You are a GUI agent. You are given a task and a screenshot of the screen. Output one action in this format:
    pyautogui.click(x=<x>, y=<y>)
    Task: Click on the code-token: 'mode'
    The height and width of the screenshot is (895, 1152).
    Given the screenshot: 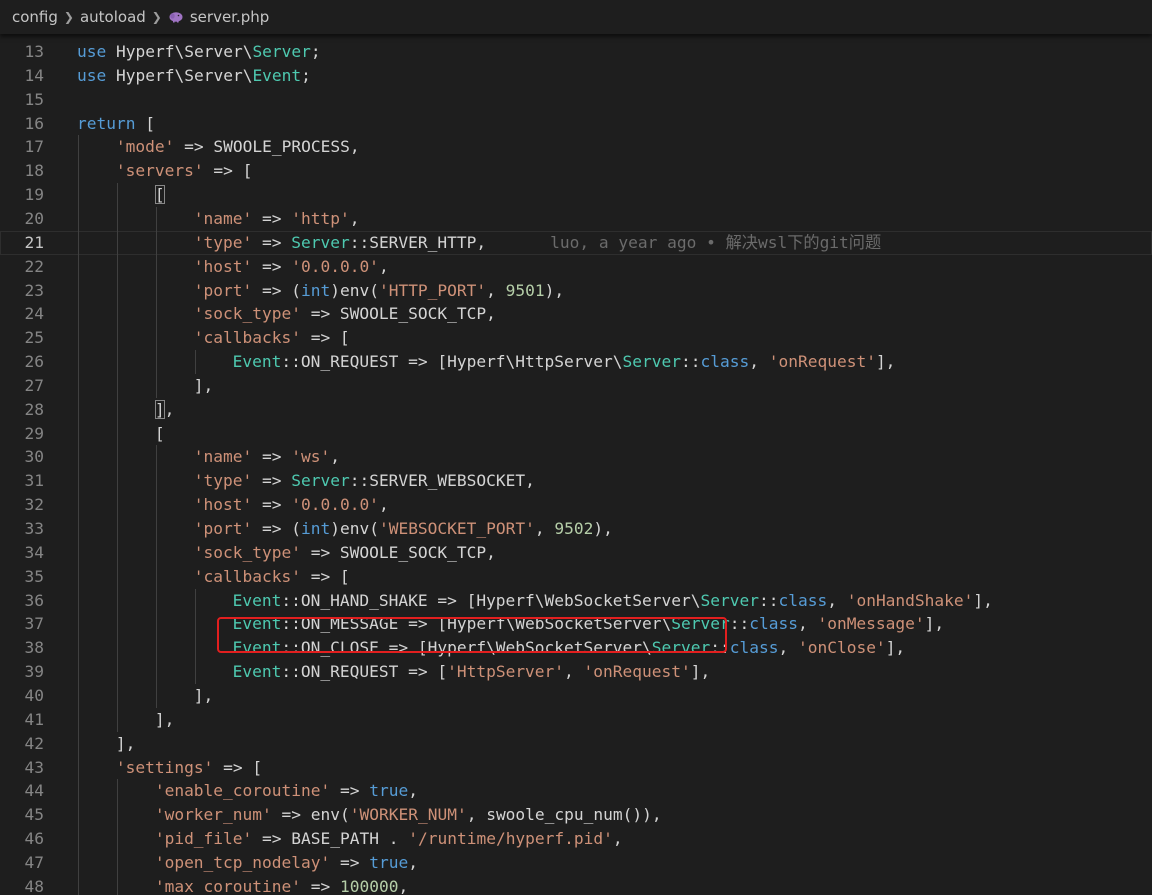 What is the action you would take?
    pyautogui.click(x=145, y=147)
    